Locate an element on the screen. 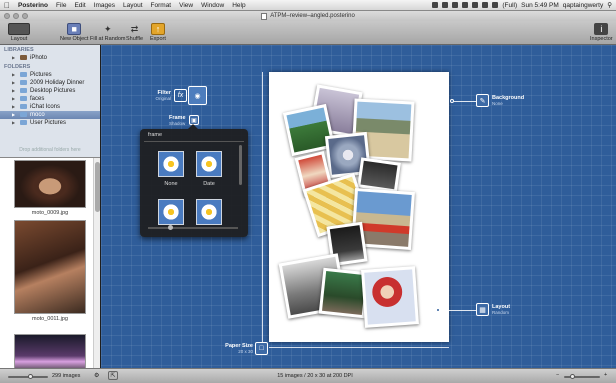 This screenshot has width=616, height=383. fullscreen-icon: ⇱ is located at coordinates (113, 375).